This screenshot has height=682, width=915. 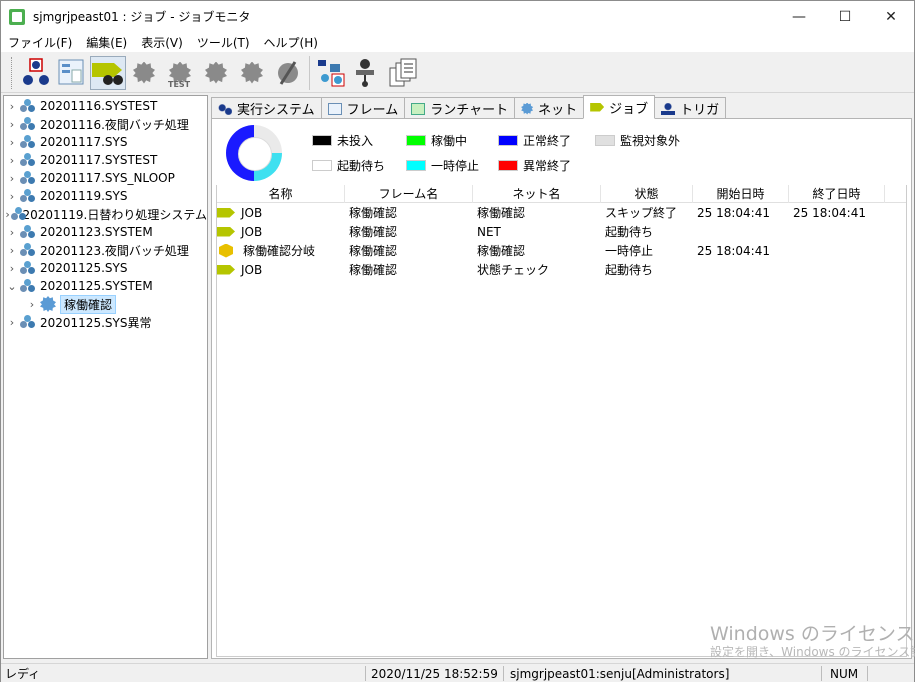 What do you see at coordinates (252, 73) in the screenshot?
I see `stop-button` at bounding box center [252, 73].